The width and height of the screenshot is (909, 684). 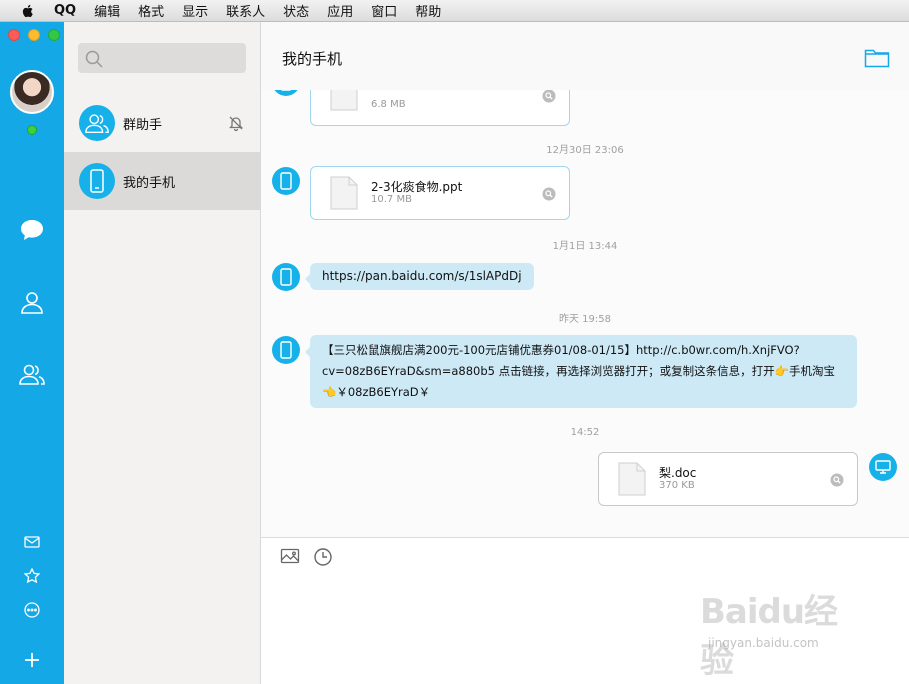 I want to click on mail-icon, so click(x=32, y=542).